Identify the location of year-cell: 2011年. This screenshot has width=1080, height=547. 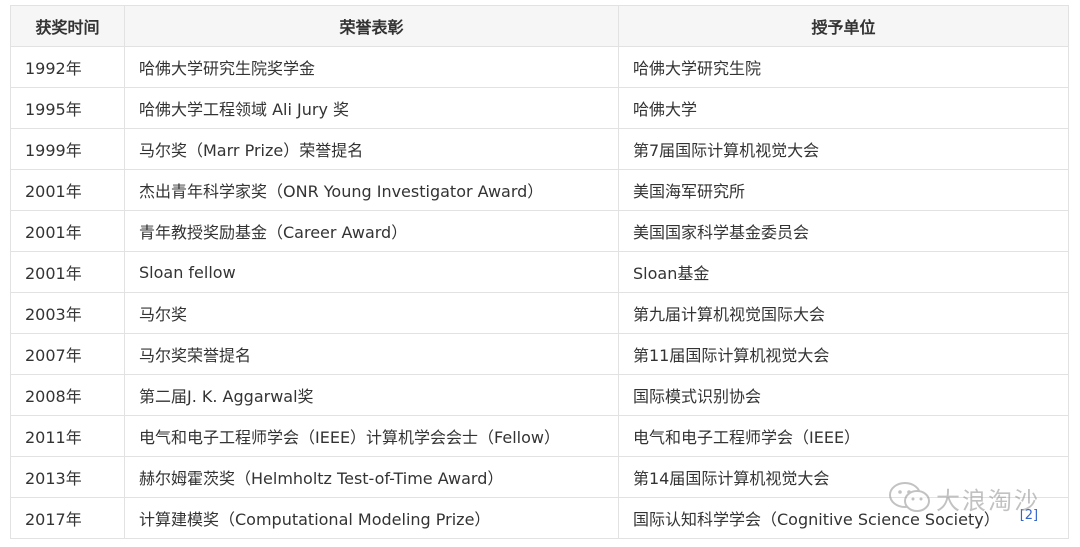
(67, 436).